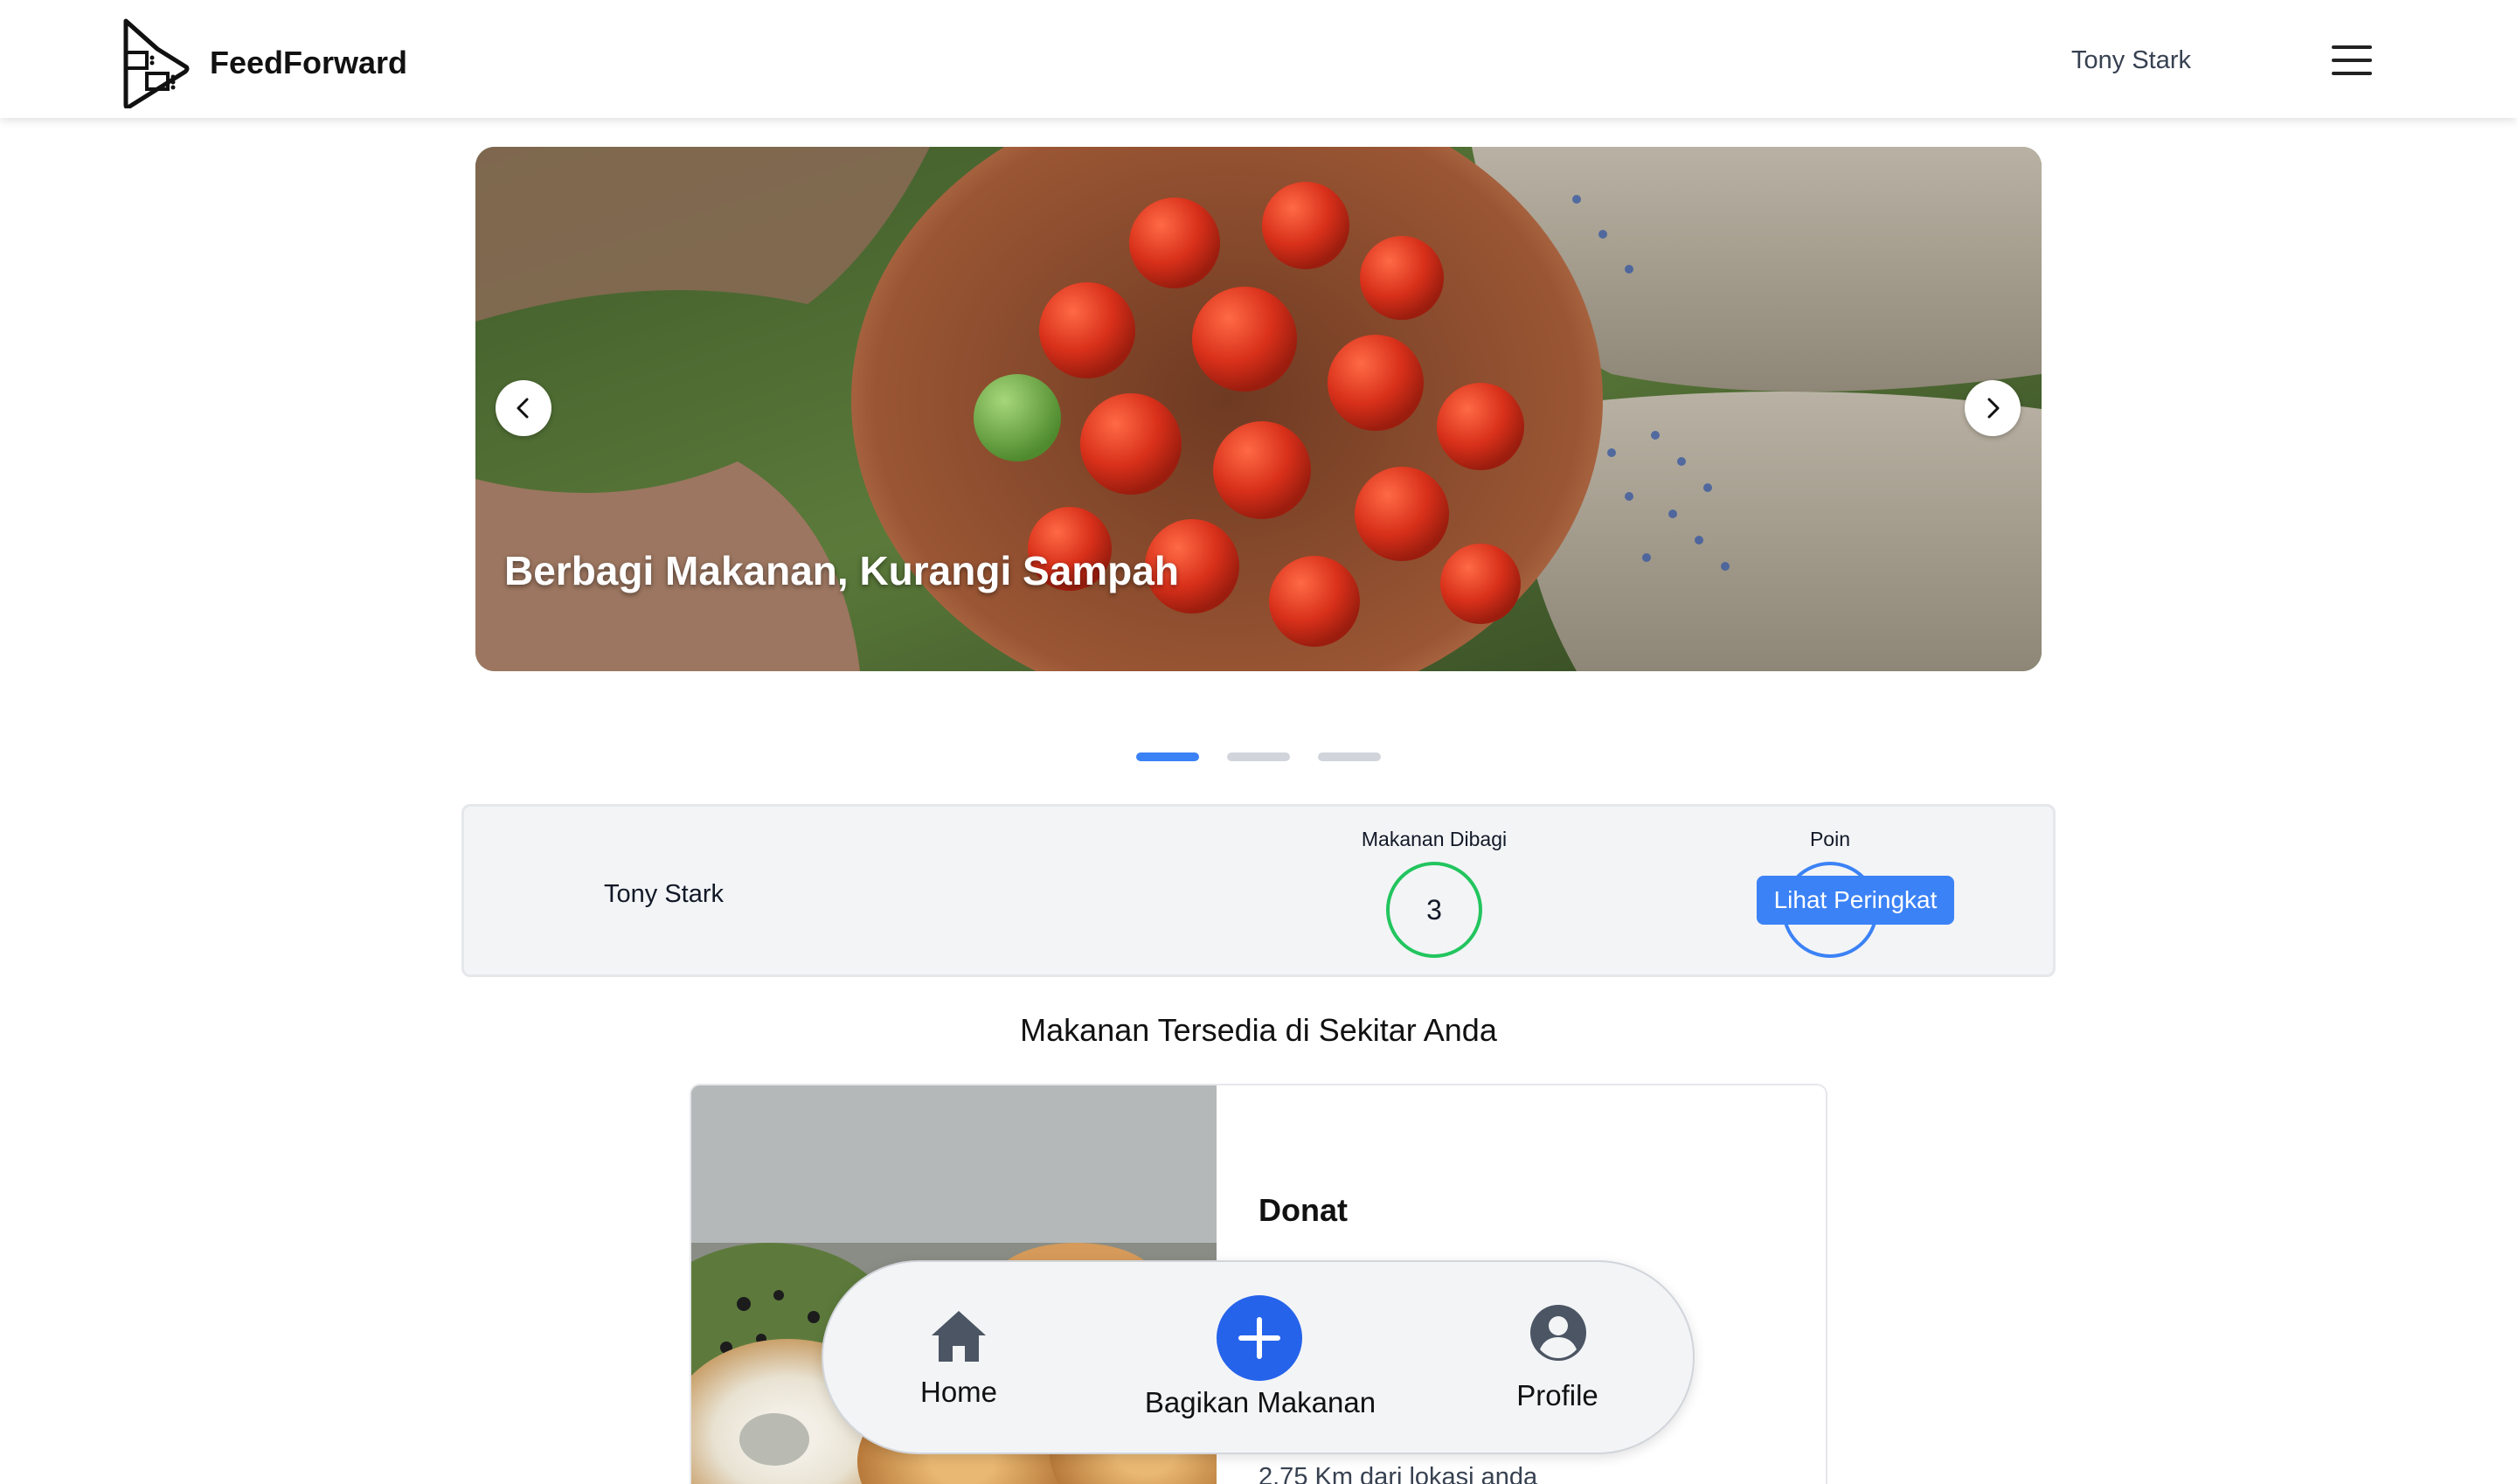 This screenshot has width=2517, height=1484. Describe the element at coordinates (2352, 60) in the screenshot. I see `hamburger-menu-icon` at that location.